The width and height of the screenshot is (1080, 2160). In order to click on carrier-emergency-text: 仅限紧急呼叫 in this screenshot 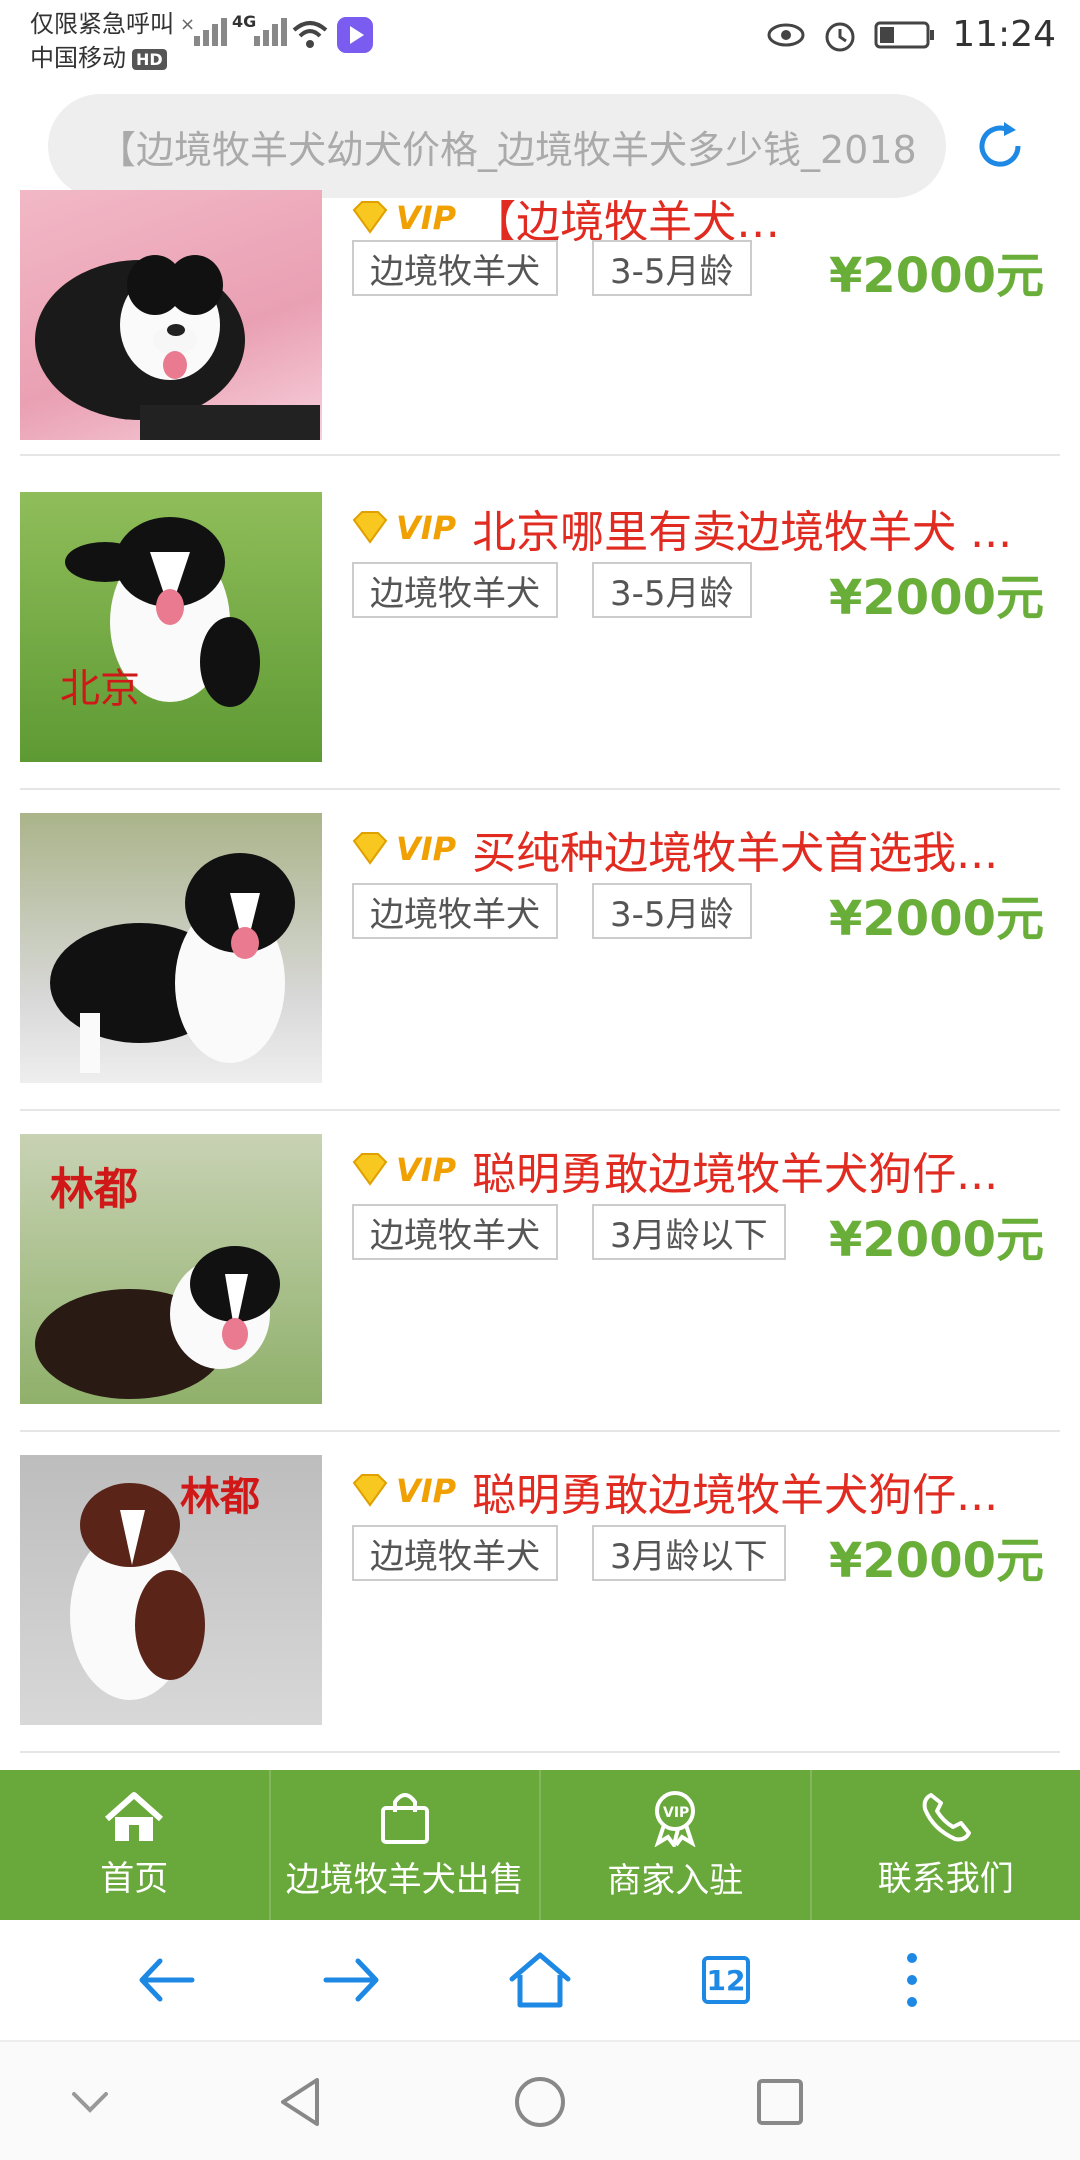, I will do `click(102, 24)`.